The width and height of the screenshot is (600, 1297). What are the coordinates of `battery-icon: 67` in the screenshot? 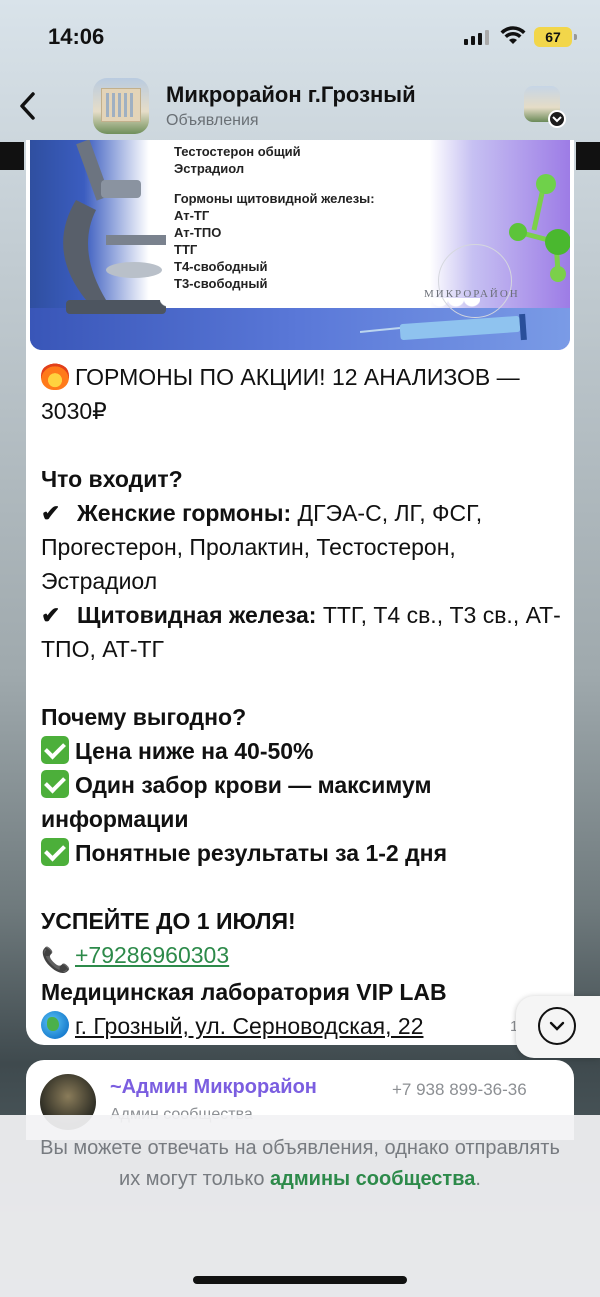 It's located at (555, 37).